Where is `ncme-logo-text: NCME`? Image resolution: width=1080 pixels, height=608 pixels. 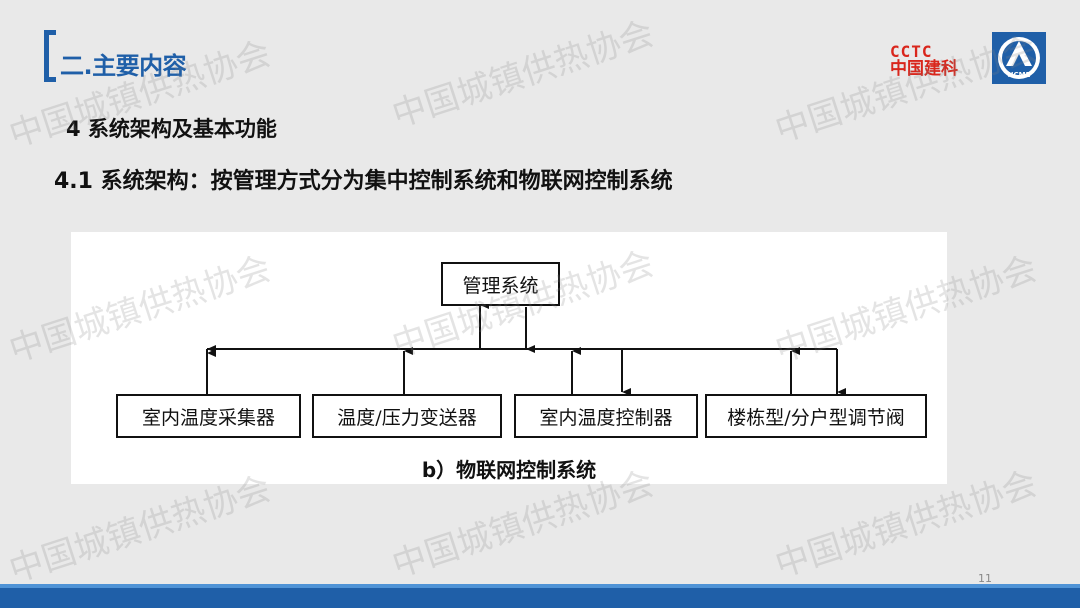 ncme-logo-text: NCME is located at coordinates (1019, 75).